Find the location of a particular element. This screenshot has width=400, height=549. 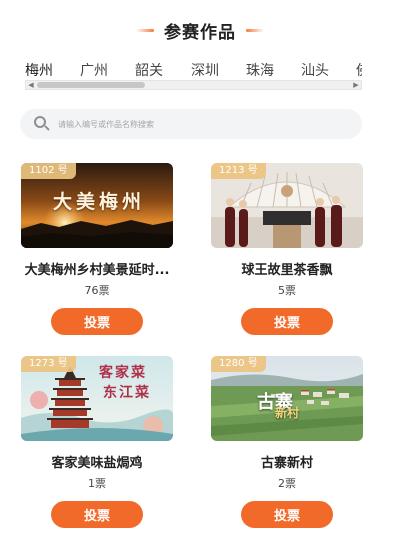

tab-label: 深圳 is located at coordinates (205, 71).